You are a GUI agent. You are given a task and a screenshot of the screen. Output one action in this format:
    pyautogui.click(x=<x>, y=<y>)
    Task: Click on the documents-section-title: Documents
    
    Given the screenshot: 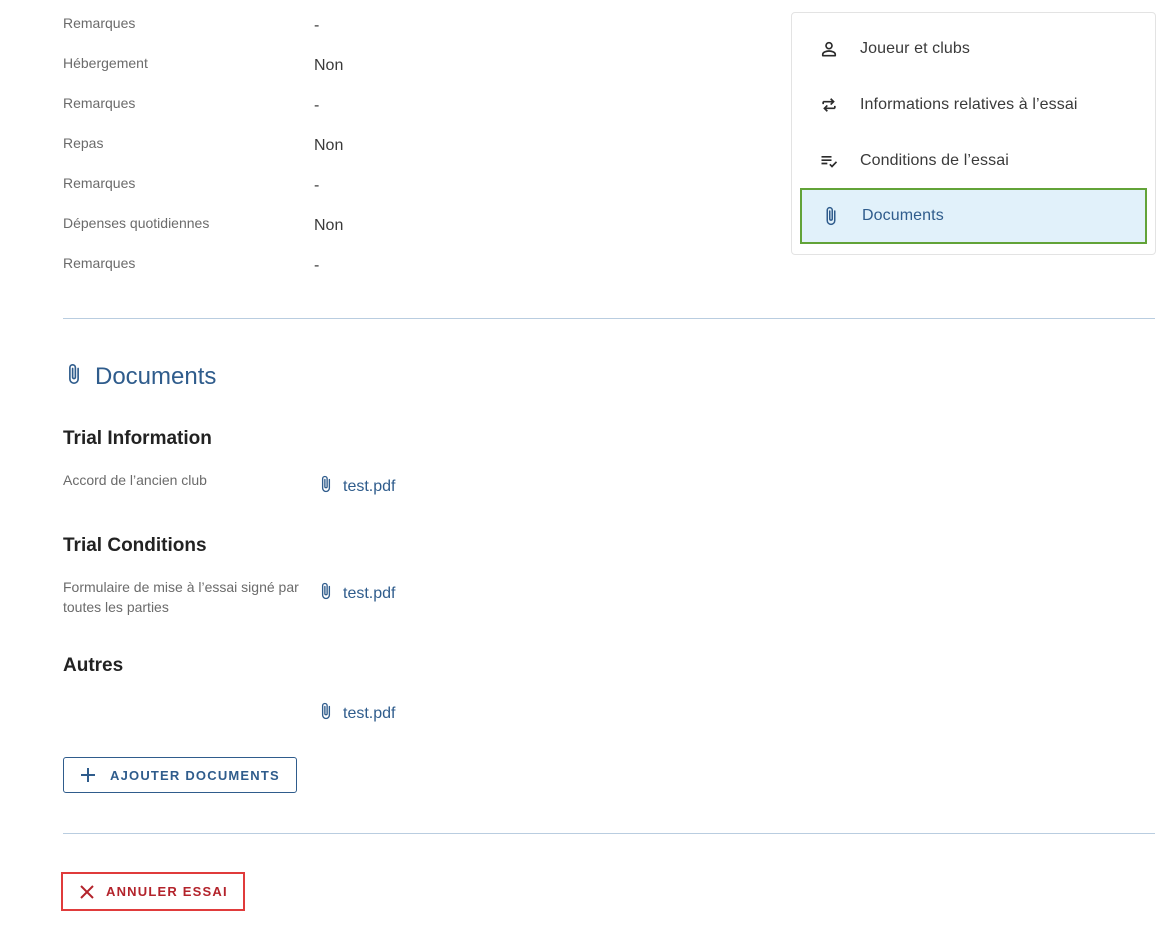 What is the action you would take?
    pyautogui.click(x=139, y=376)
    